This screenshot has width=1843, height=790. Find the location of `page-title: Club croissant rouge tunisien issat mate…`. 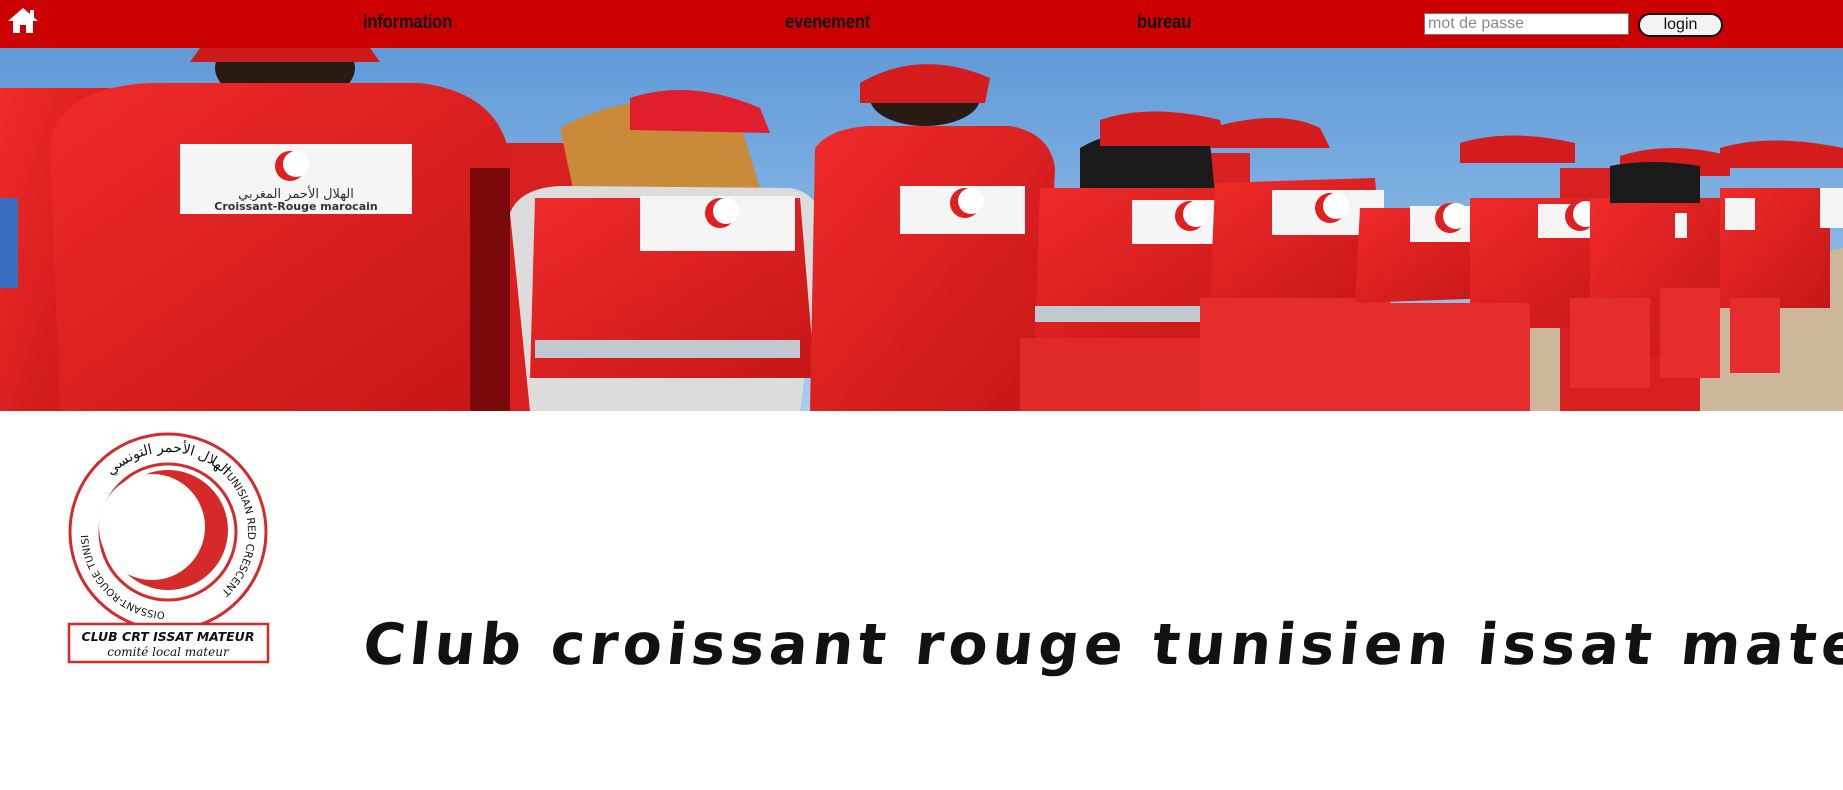

page-title: Club croissant rouge tunisien issat mate… is located at coordinates (1101, 645).